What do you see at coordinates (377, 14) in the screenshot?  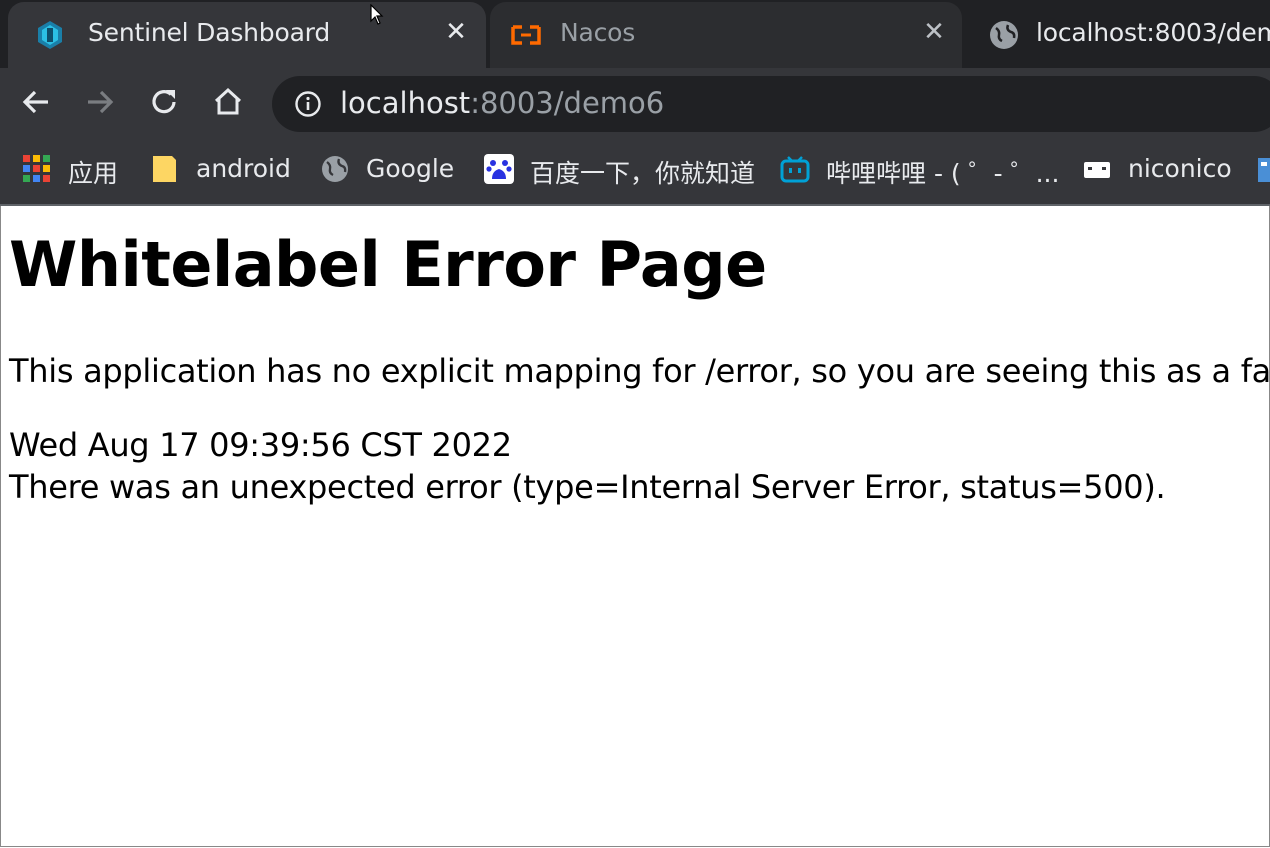 I see `mouse-cursor-icon` at bounding box center [377, 14].